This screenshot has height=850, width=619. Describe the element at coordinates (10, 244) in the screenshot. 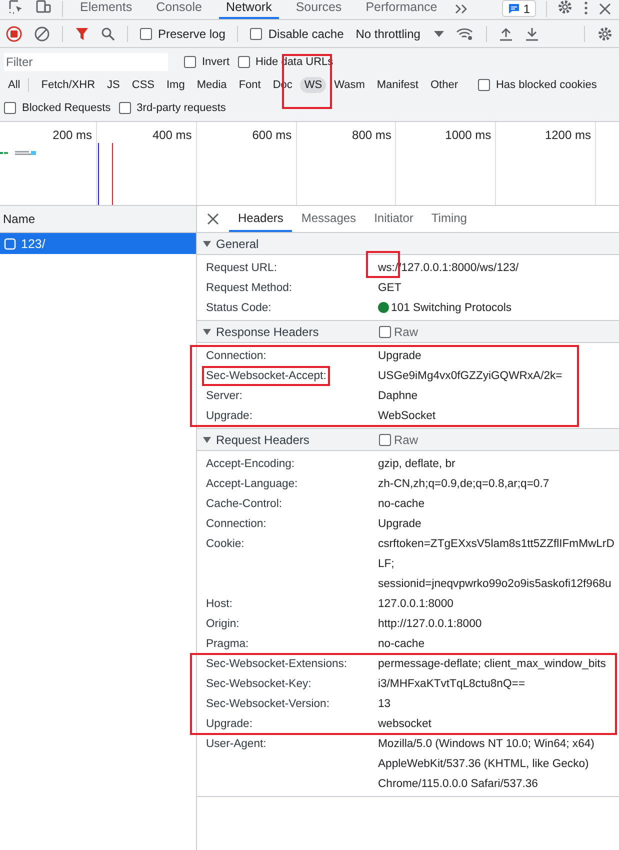

I see `document-icon` at that location.